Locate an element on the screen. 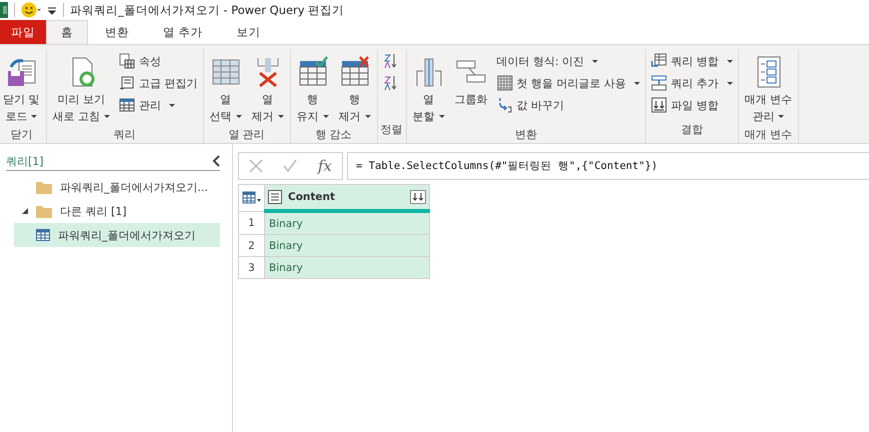  ribbon-button: 첫 행을 머리글로 사용 is located at coordinates (568, 83).